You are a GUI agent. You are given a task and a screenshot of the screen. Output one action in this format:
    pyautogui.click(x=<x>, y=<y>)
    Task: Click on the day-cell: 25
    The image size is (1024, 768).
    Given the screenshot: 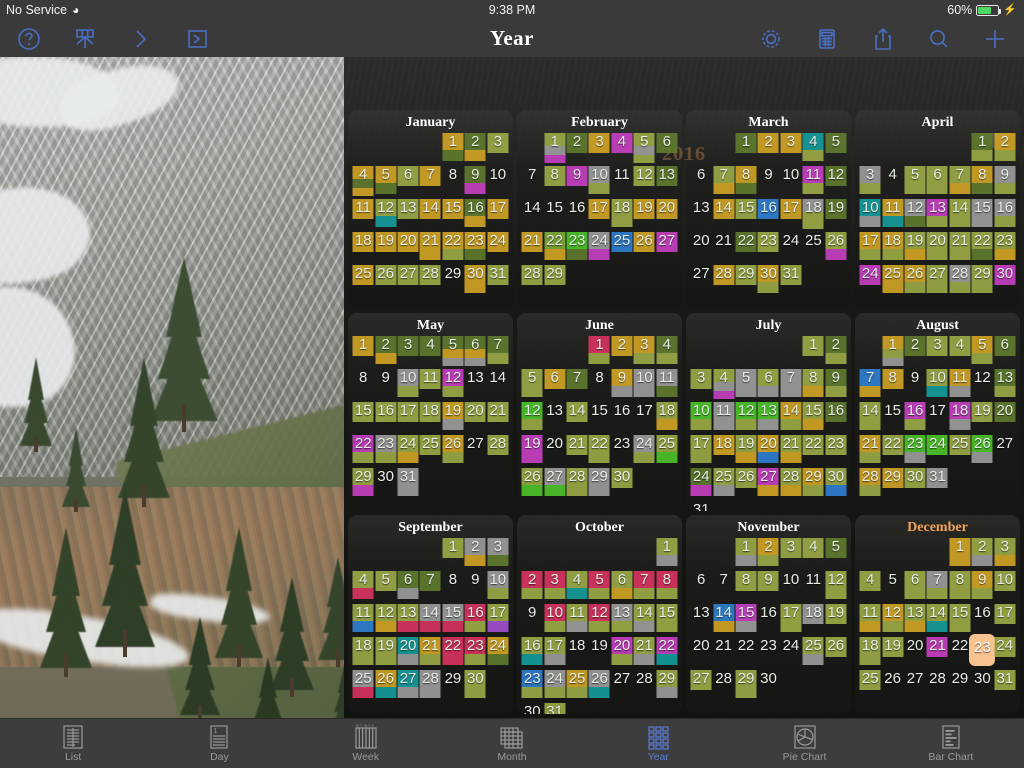 What is the action you would take?
    pyautogui.click(x=723, y=483)
    